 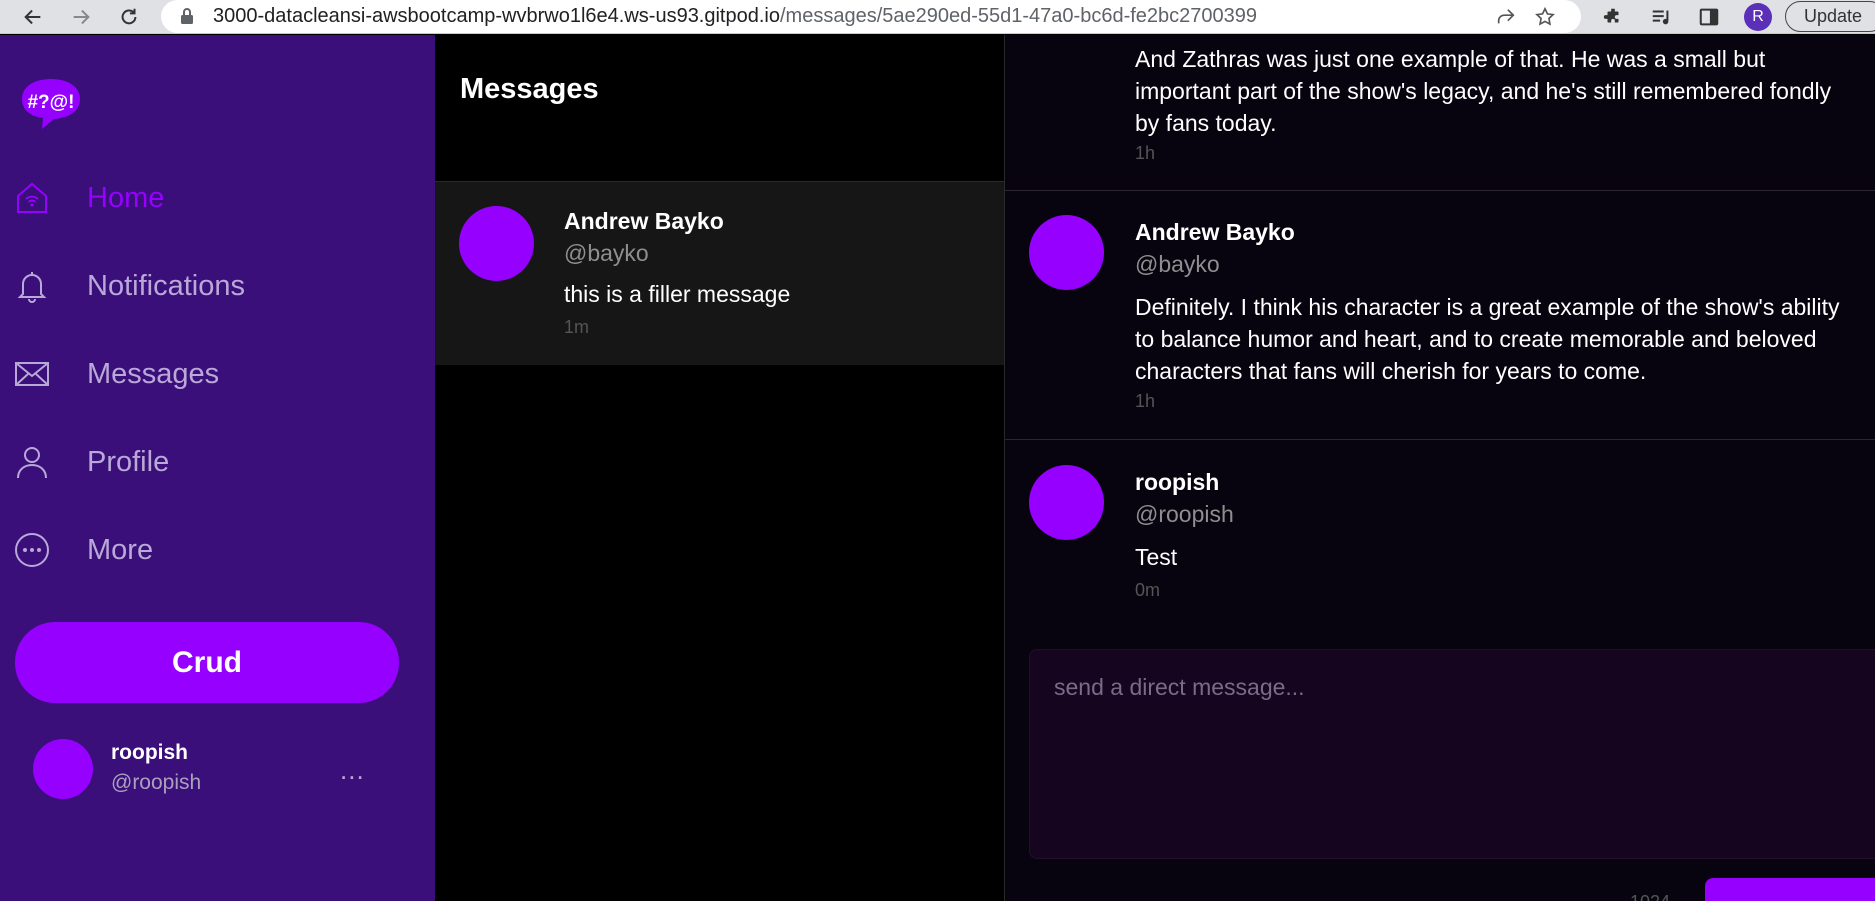 I want to click on message-handle: @bayko, so click(x=1177, y=264).